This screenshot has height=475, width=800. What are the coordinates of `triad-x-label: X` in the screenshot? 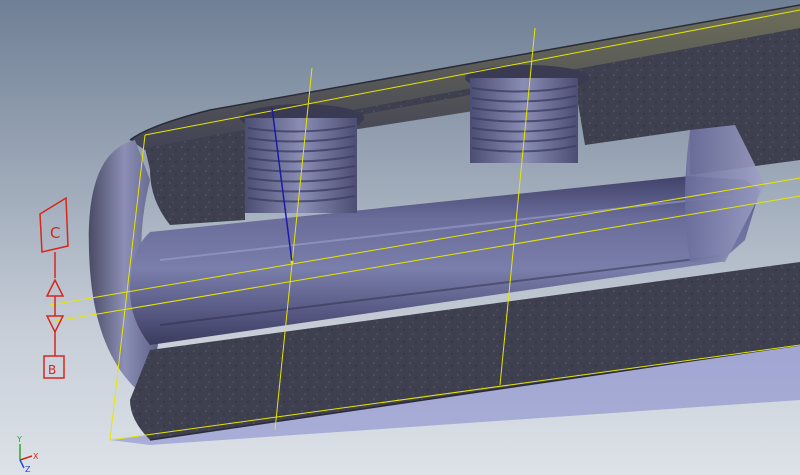 It's located at (36, 456).